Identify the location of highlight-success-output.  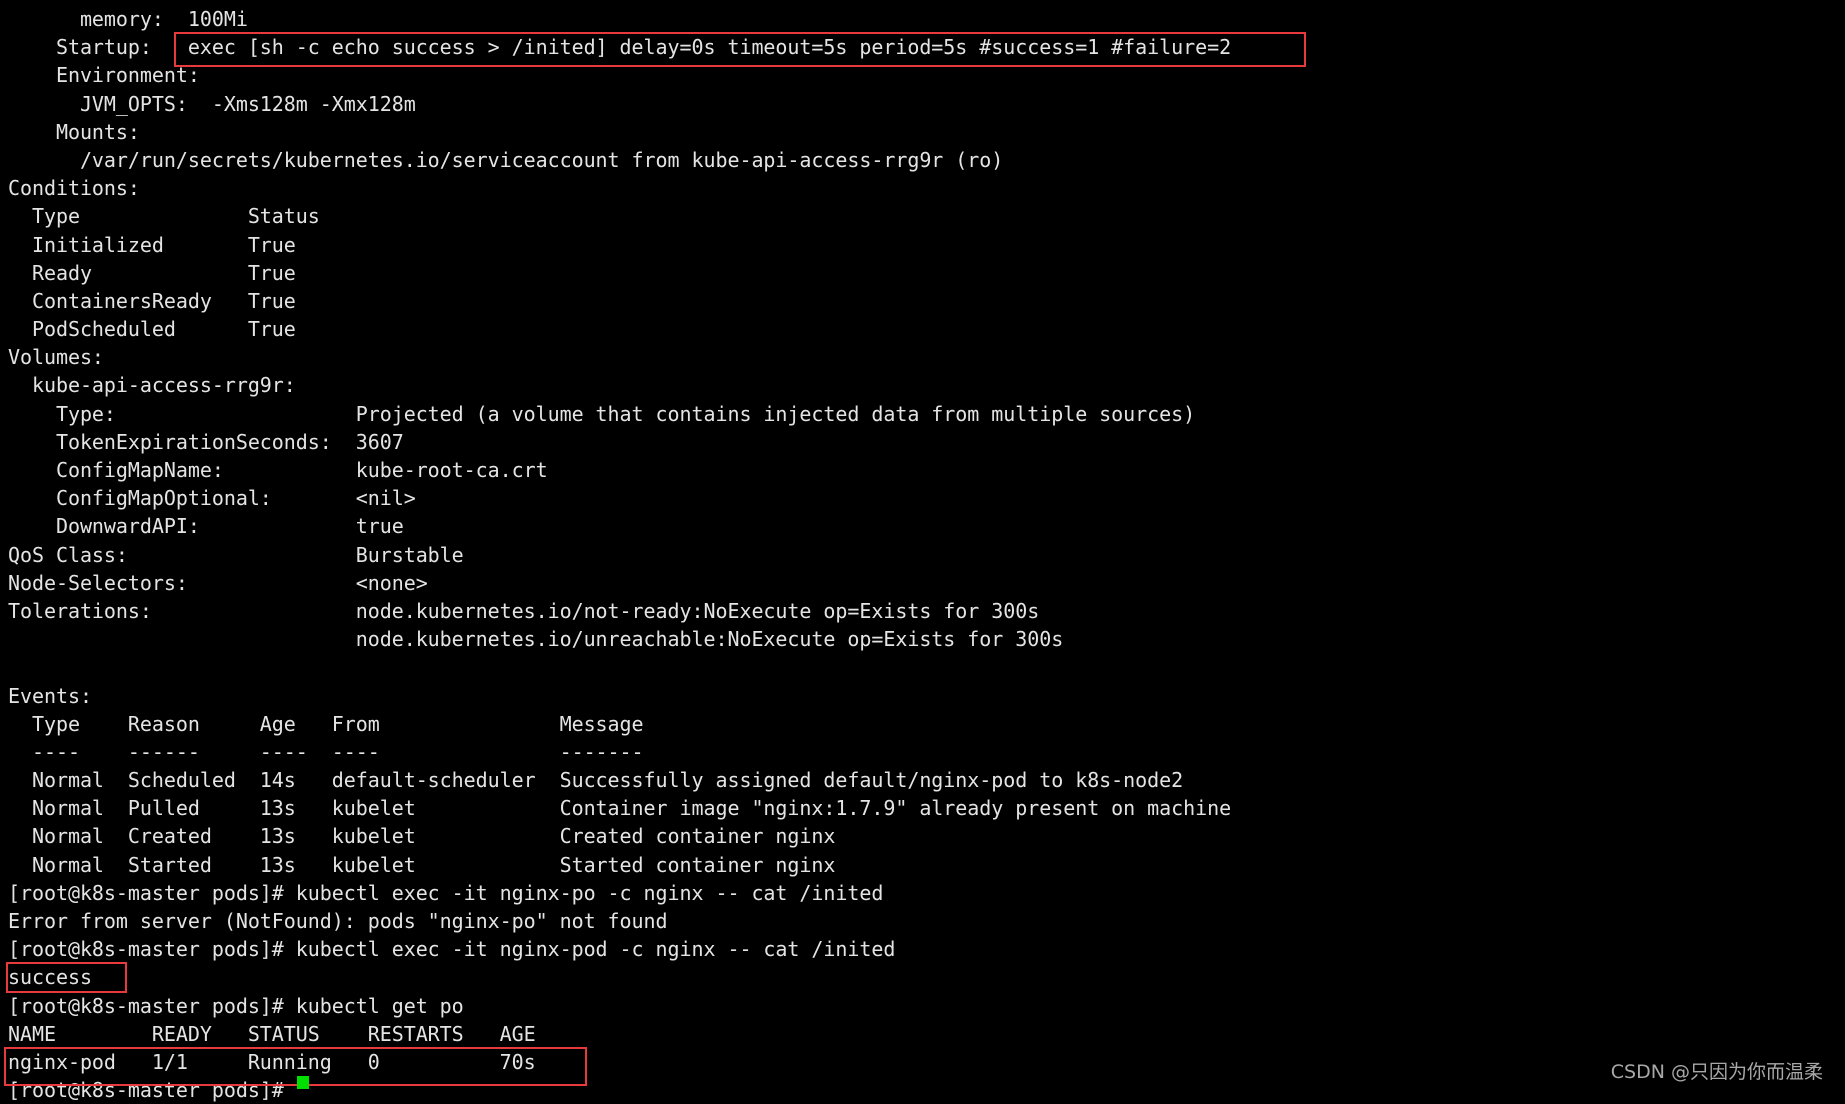
(66, 977).